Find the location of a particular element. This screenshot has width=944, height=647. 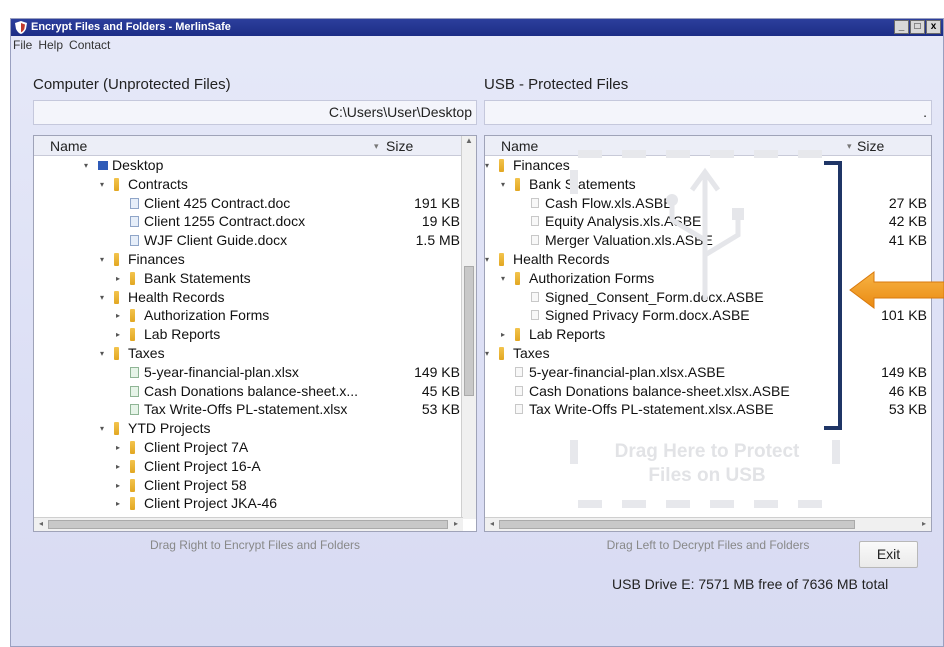

tree-row: ▸ Client Project 16-A is located at coordinates (255, 466).